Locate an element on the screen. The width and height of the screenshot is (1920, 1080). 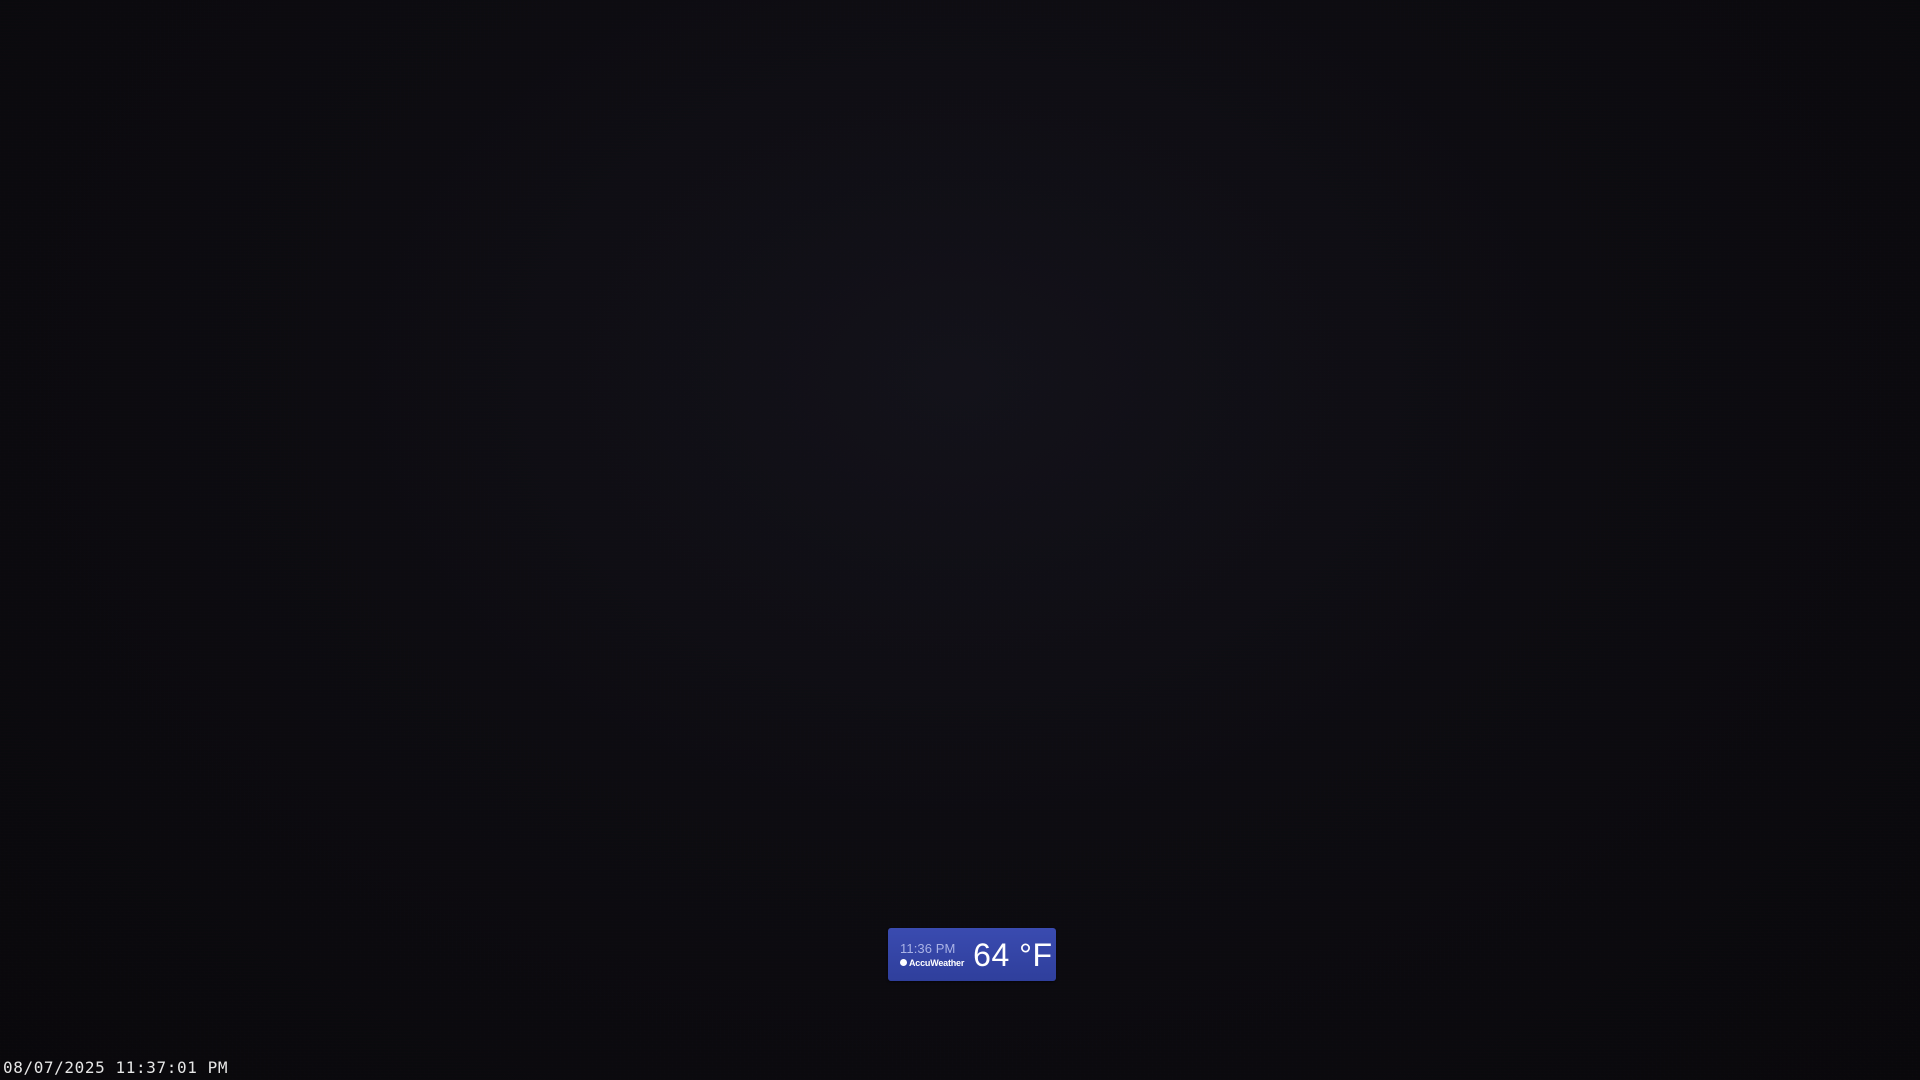
camera-timestamp: 08/07/2025 11:37:01 PM is located at coordinates (116, 1067).